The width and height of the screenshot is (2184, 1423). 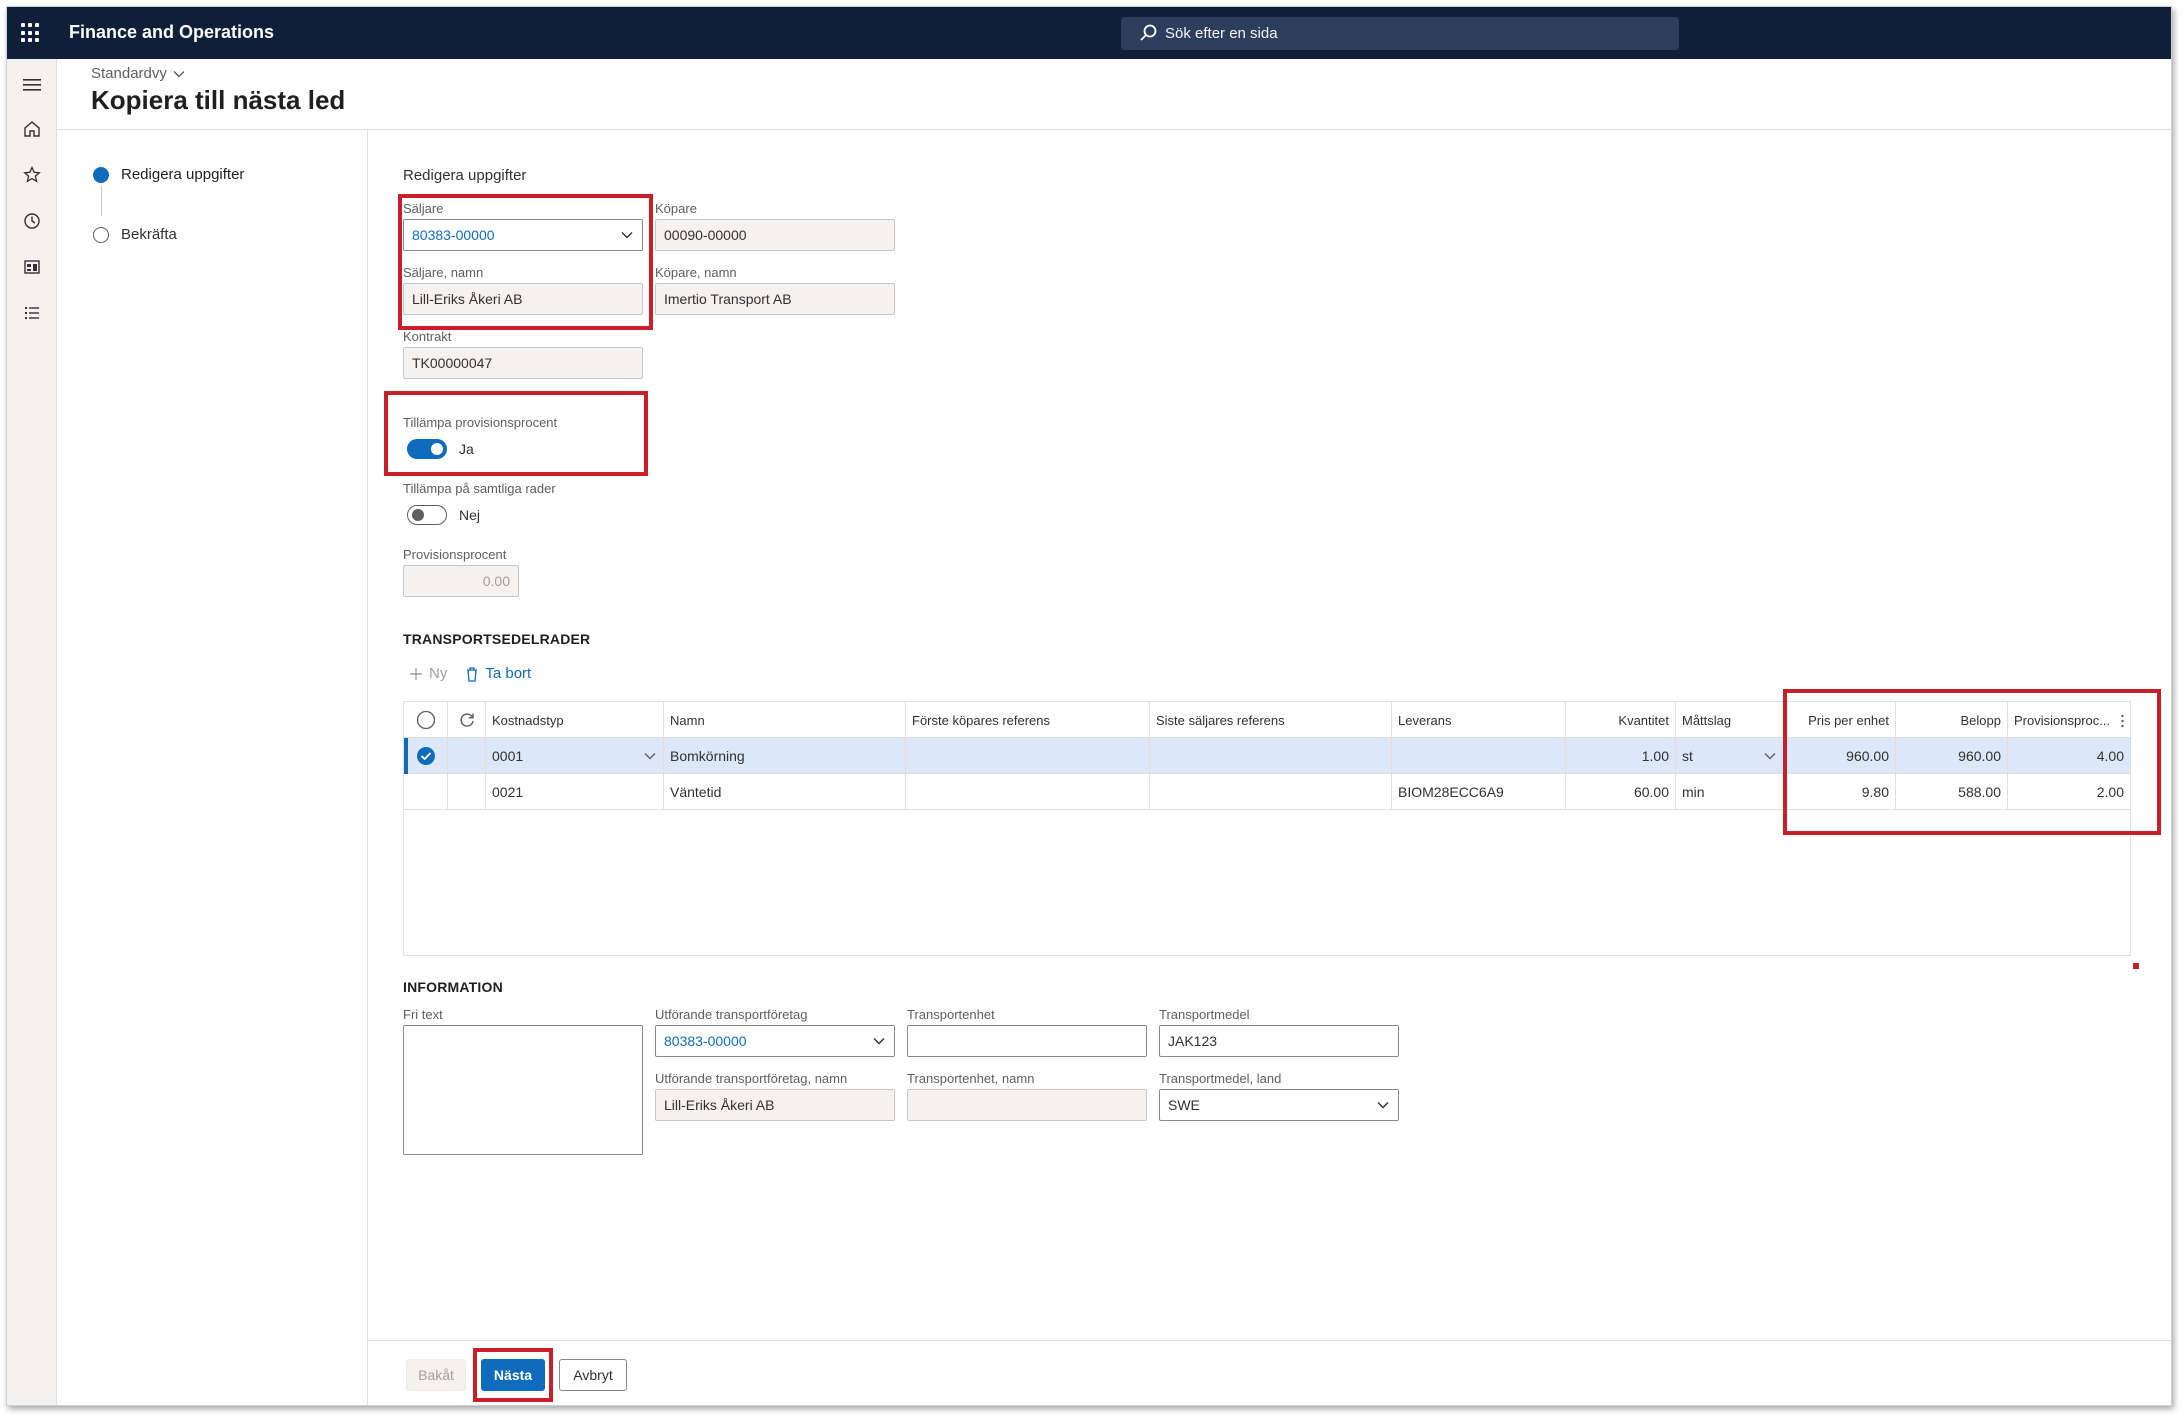 What do you see at coordinates (423, 208) in the screenshot?
I see `seller-label: Säljare` at bounding box center [423, 208].